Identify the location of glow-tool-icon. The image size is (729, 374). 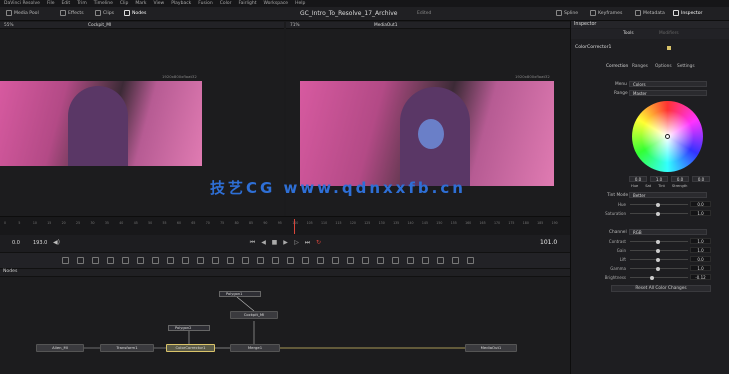
(470, 260).